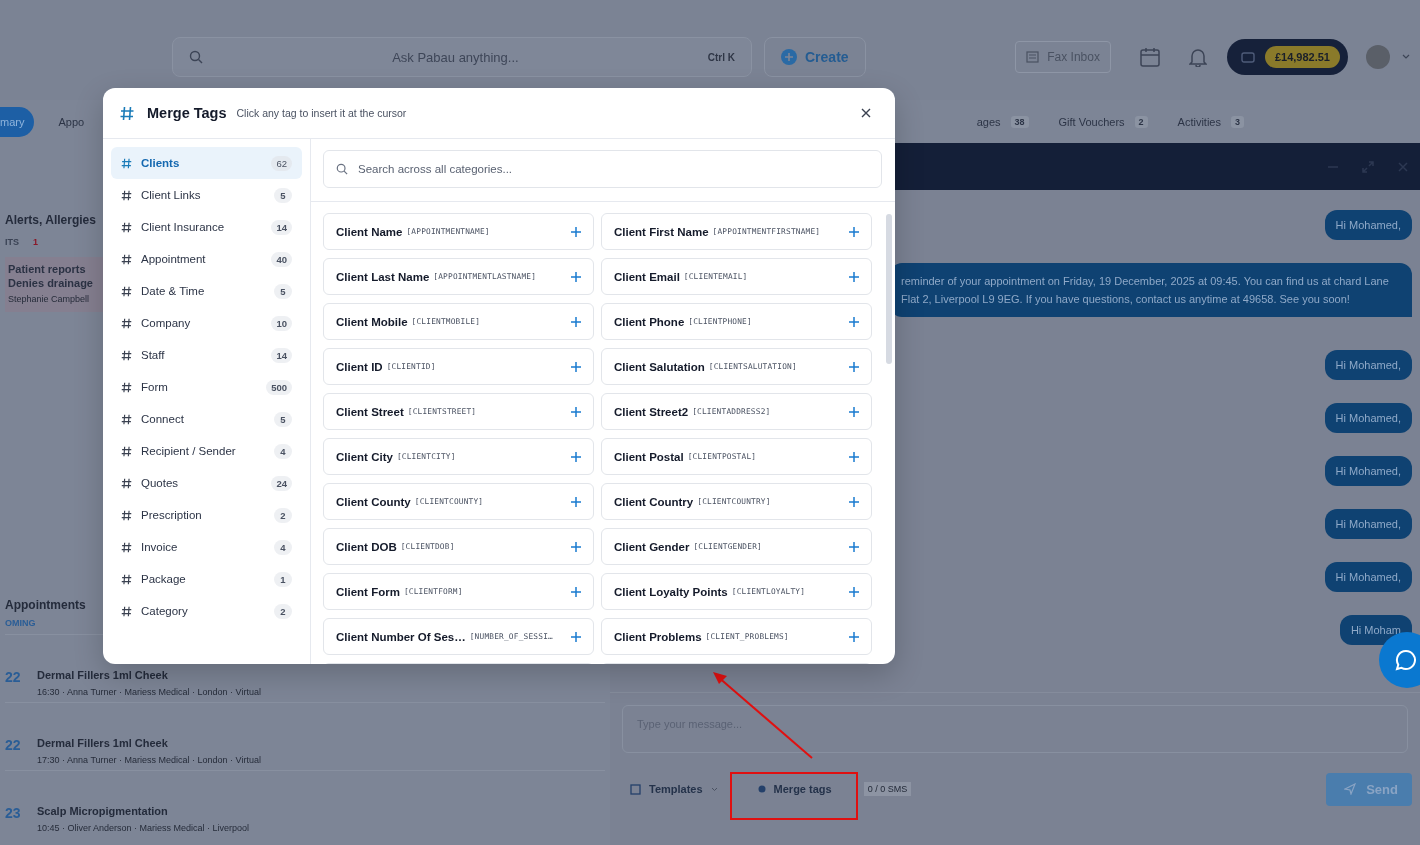  I want to click on calendar-icon, so click(1149, 57).